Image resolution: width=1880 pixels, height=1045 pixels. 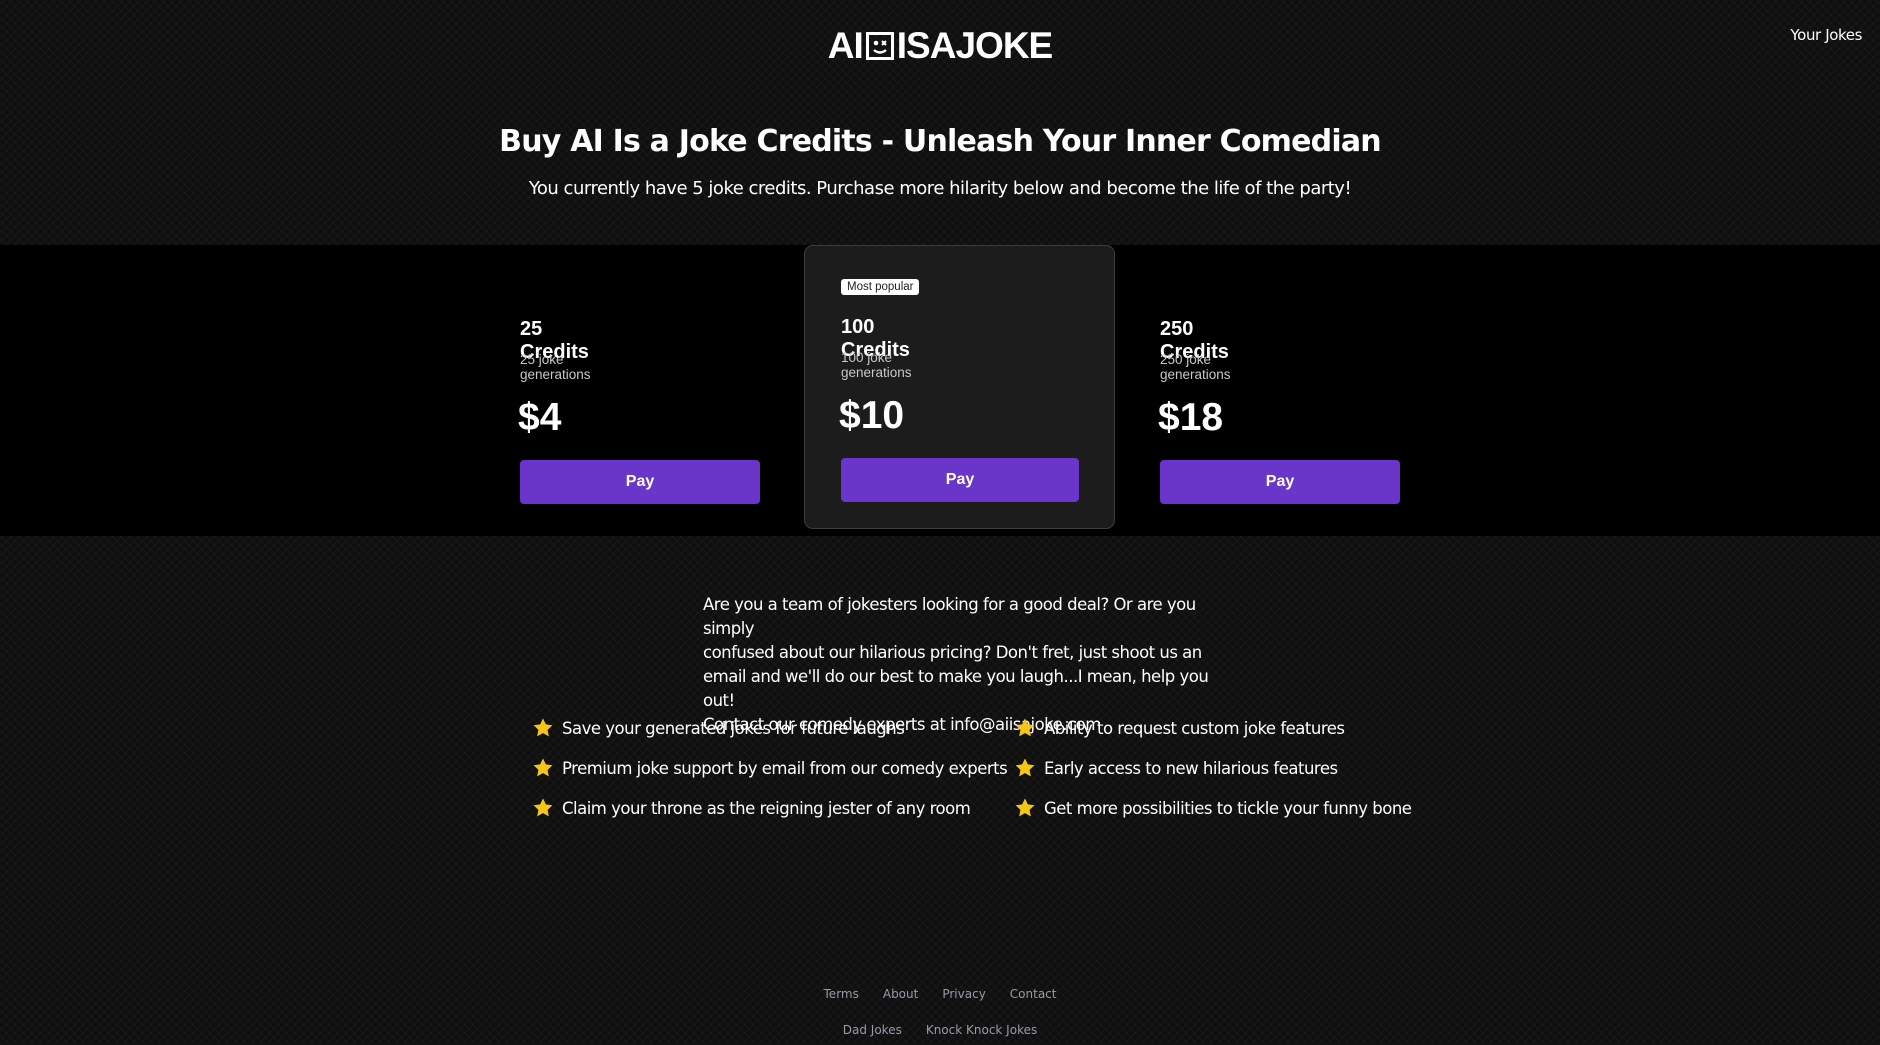 I want to click on pay-button-250: Pay, so click(x=1280, y=482).